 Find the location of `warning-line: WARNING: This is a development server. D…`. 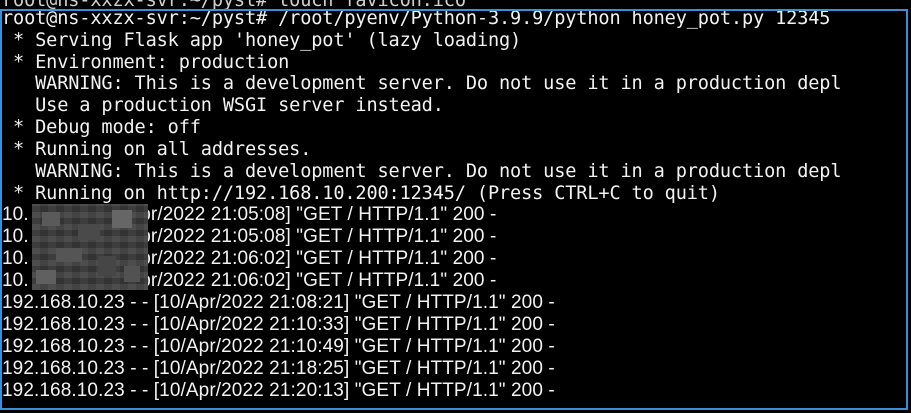

warning-line: WARNING: This is a development server. D… is located at coordinates (422, 83).